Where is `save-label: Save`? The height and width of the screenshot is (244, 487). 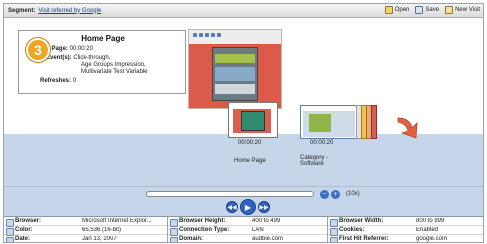 save-label: Save is located at coordinates (432, 10).